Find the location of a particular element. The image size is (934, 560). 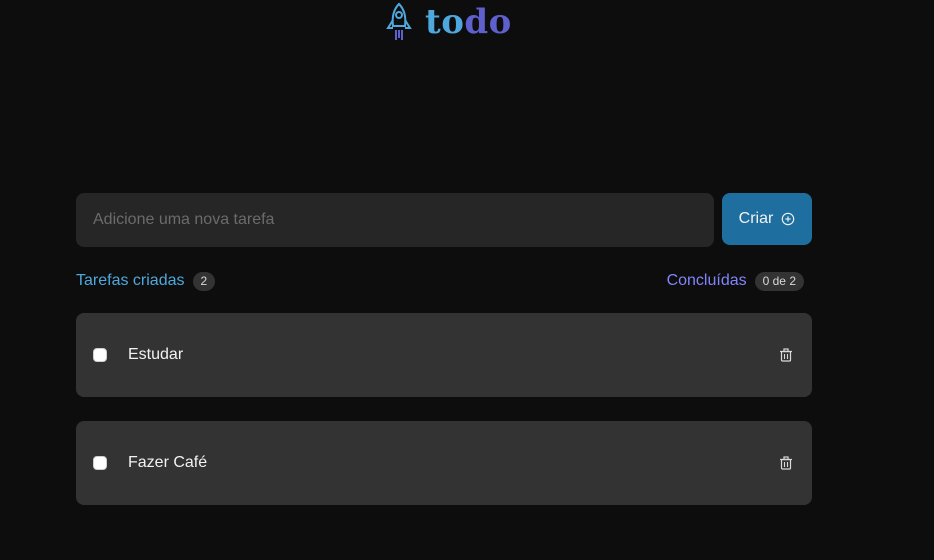

app-header: todo is located at coordinates (467, 22).